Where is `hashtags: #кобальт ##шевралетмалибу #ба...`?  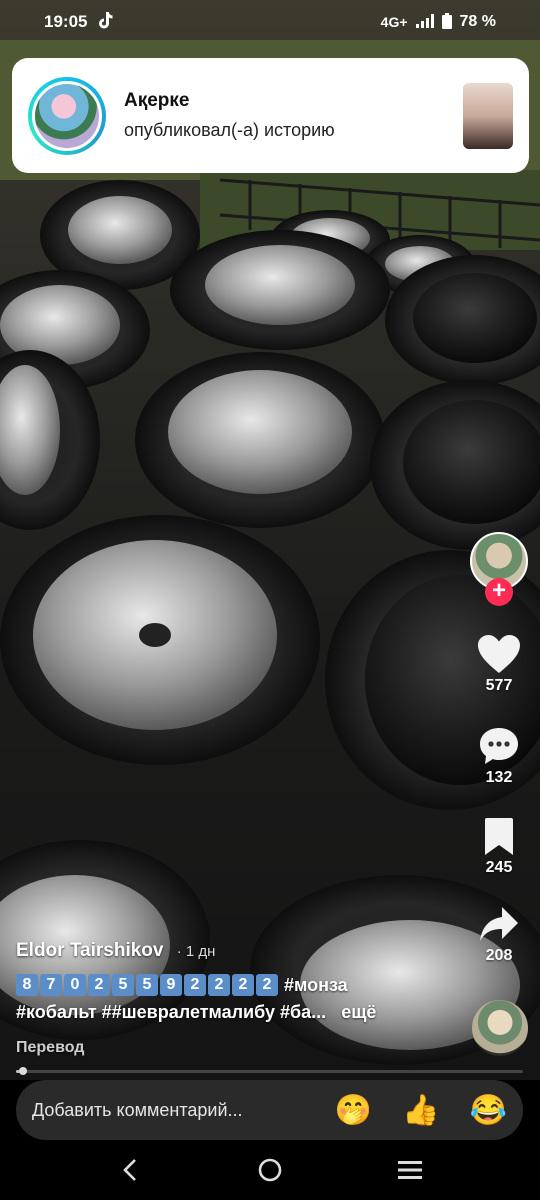
hashtags: #кобальт ##шевралетмалибу #ба... is located at coordinates (171, 1012).